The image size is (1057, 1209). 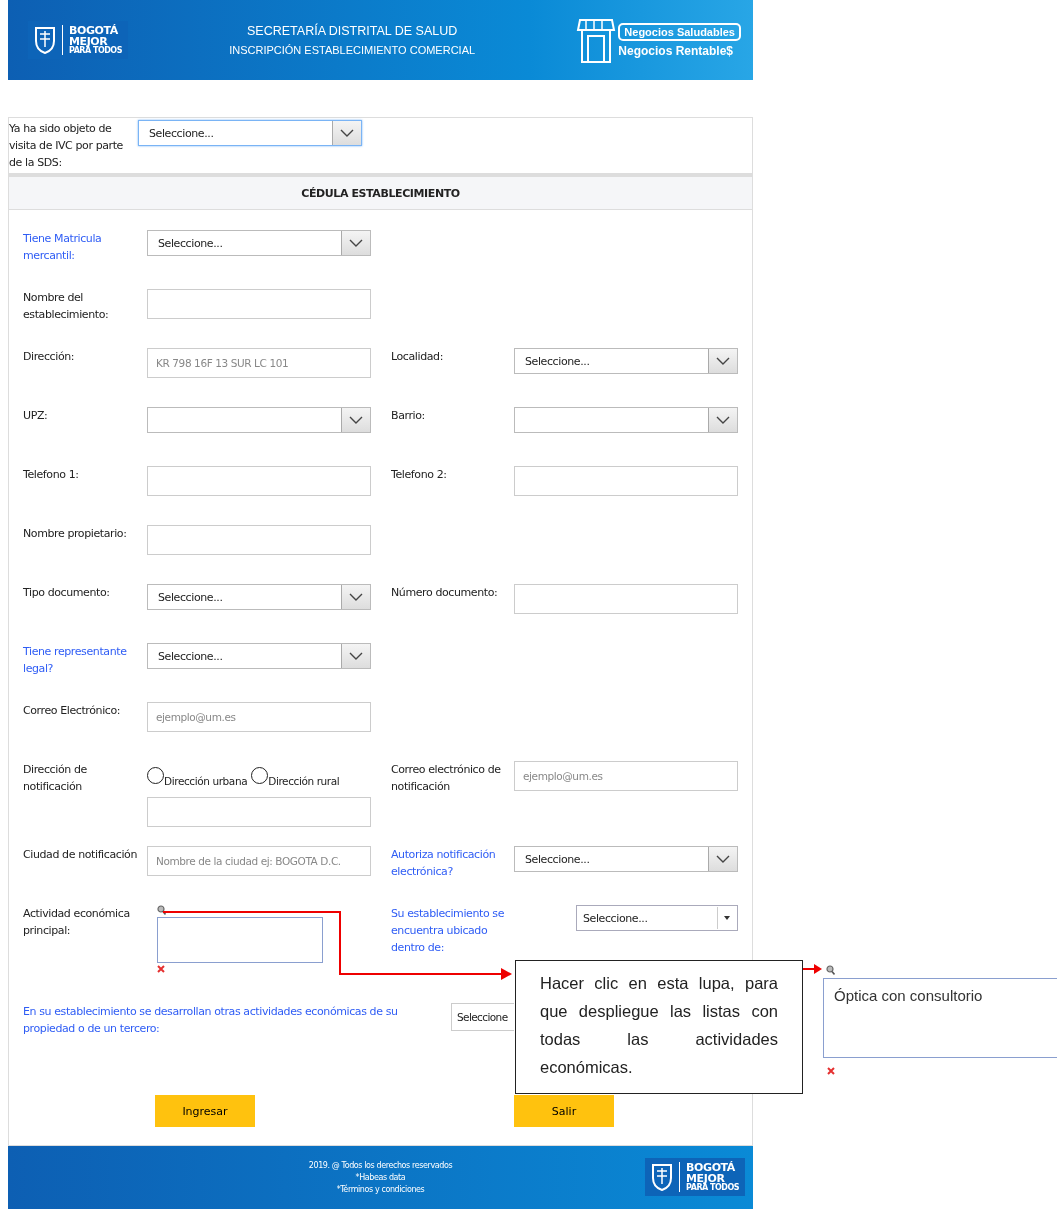 What do you see at coordinates (63, 247) in the screenshot?
I see `field-label: Tiene Matricula mercantil:` at bounding box center [63, 247].